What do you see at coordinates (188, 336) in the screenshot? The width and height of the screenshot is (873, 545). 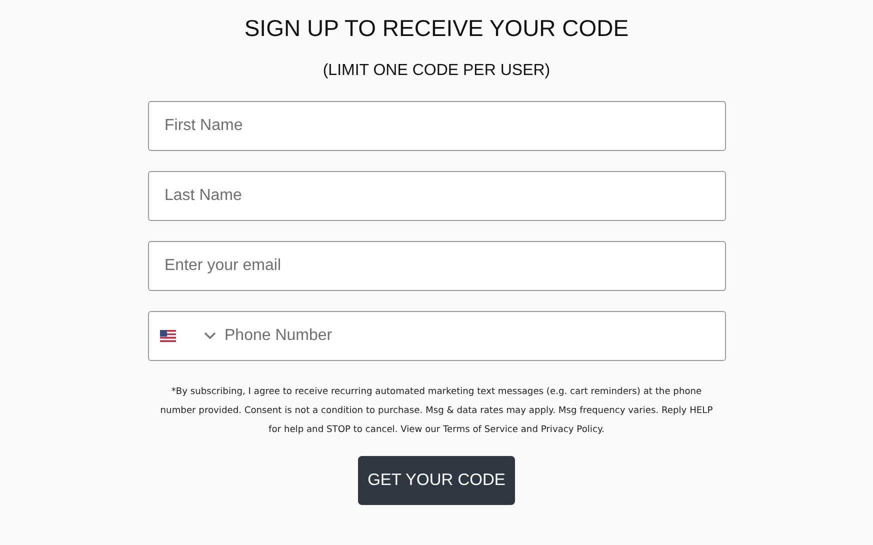 I see `country-select` at bounding box center [188, 336].